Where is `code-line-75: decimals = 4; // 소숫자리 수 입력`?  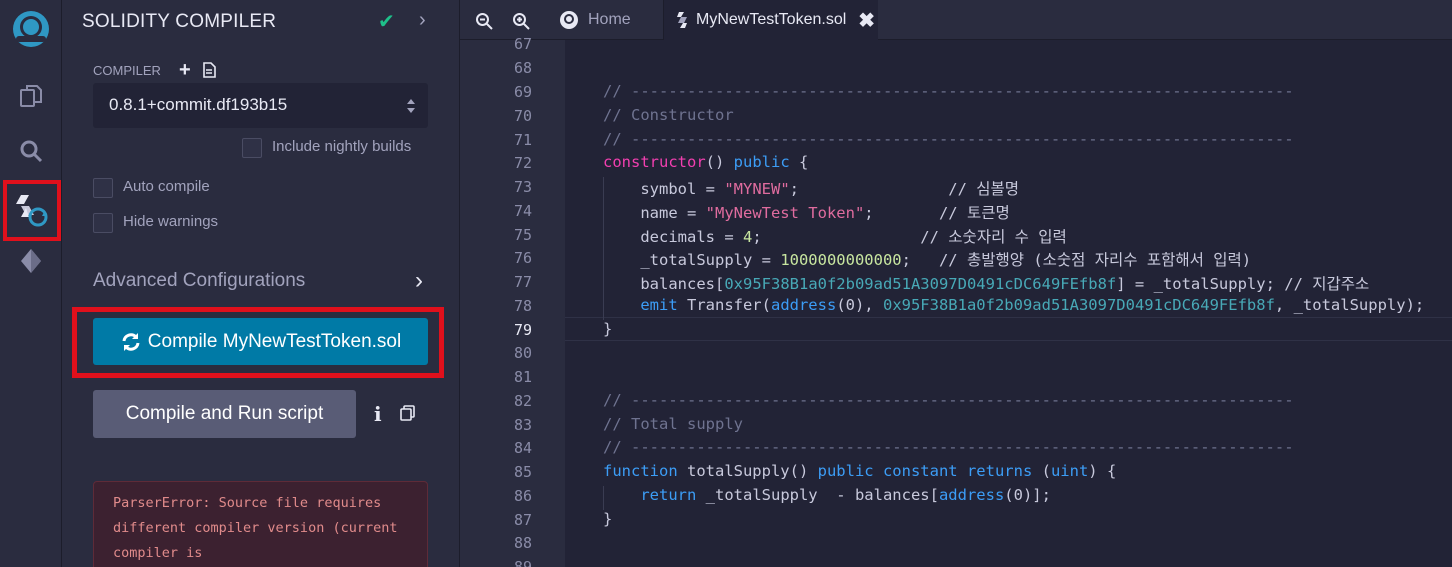
code-line-75: decimals = 4; // 소숫자리 수 입력 is located at coordinates (835, 237).